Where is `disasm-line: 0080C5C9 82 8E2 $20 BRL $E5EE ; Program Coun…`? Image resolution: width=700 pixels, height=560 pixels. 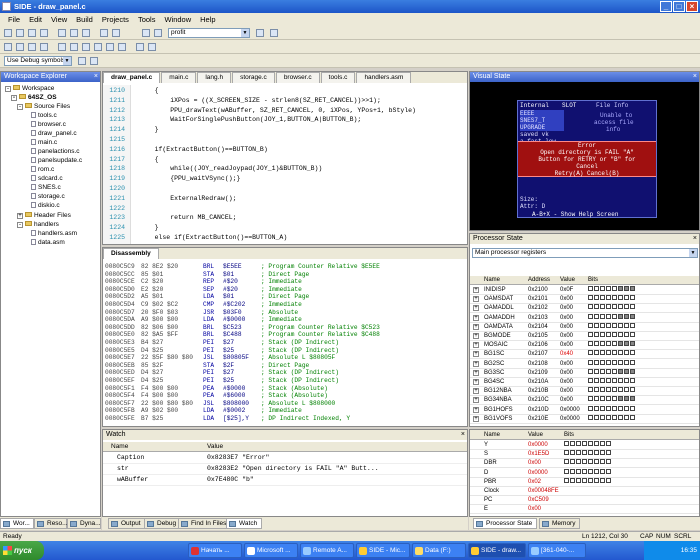
disasm-line: 0080C5C9 82 8E2 $20 BRL $E5EE ; Program Coun… is located at coordinates (285, 266).